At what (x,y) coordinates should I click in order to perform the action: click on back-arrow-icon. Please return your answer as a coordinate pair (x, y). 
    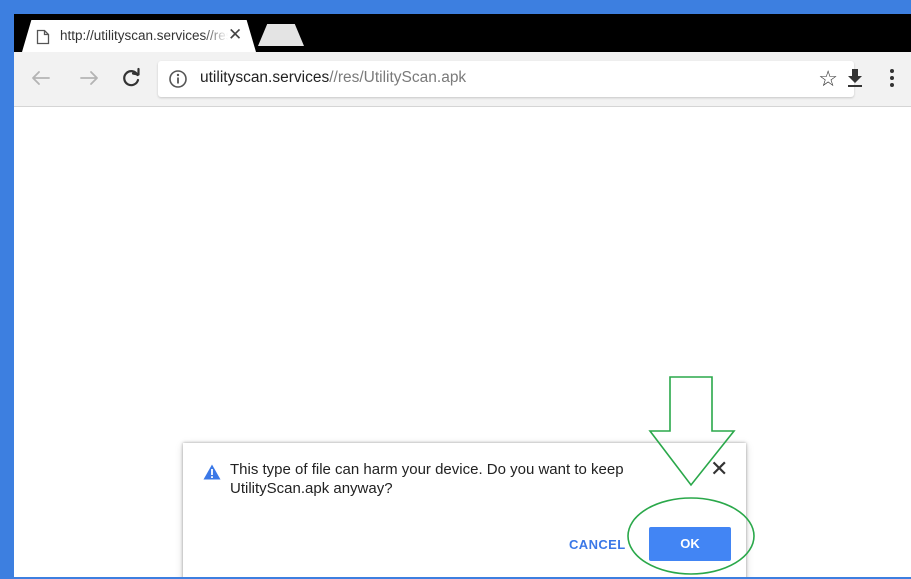
    Looking at the image, I should click on (41, 78).